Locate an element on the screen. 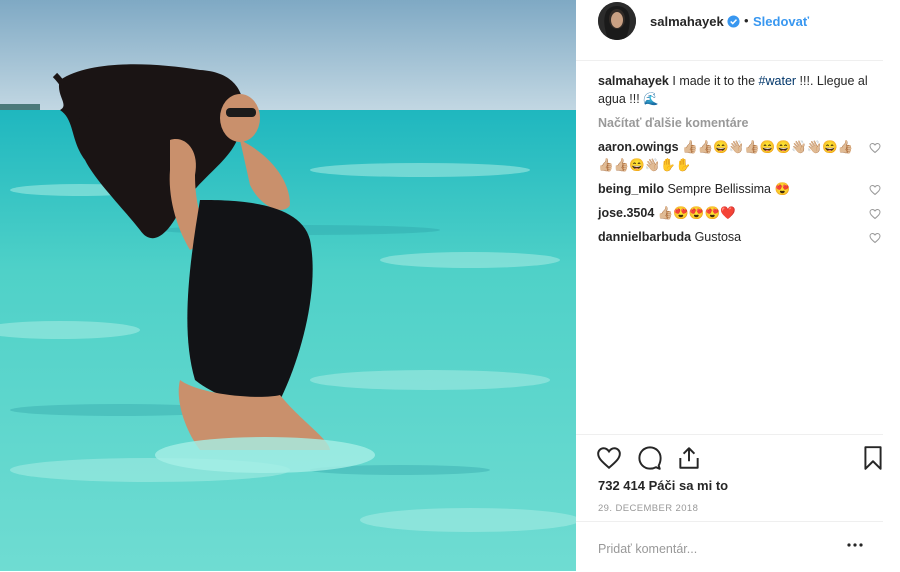 This screenshot has height=572, width=900. add-comment-bar is located at coordinates (729, 546).